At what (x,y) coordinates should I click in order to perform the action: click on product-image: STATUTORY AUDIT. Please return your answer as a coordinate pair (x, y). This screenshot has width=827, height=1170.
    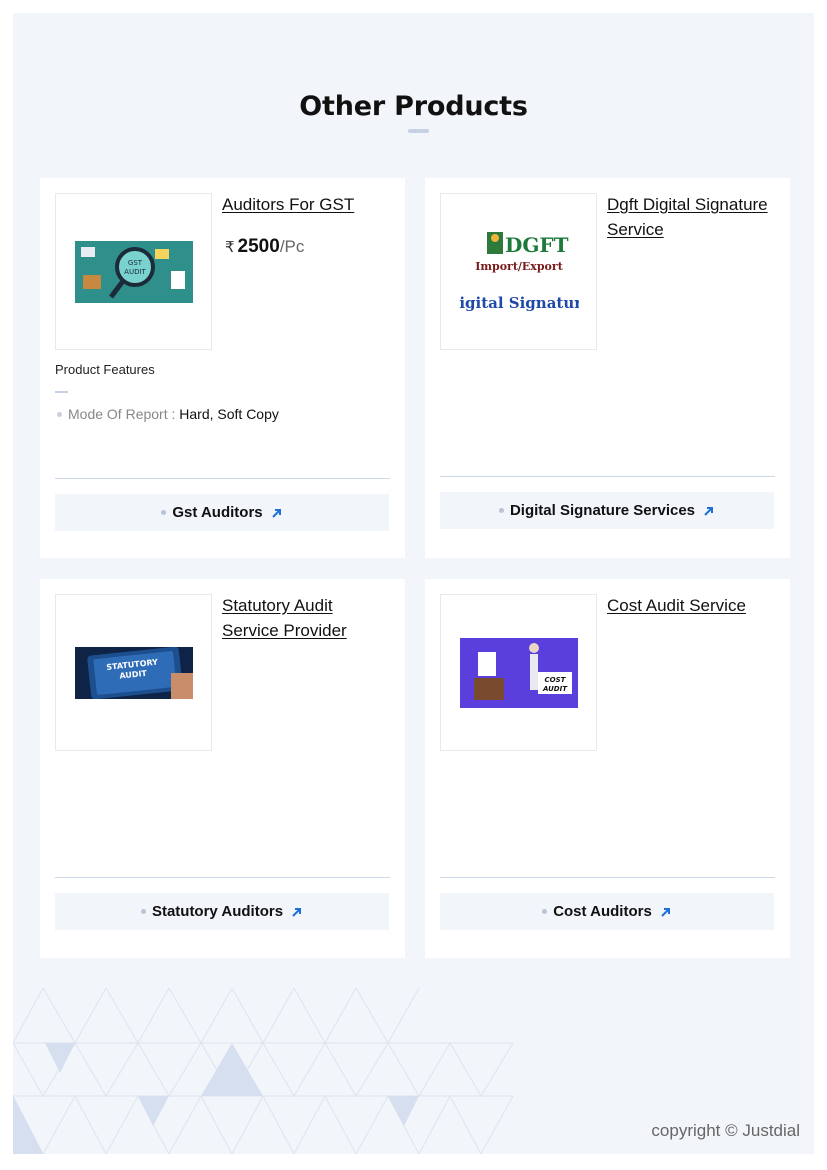
    Looking at the image, I should click on (133, 672).